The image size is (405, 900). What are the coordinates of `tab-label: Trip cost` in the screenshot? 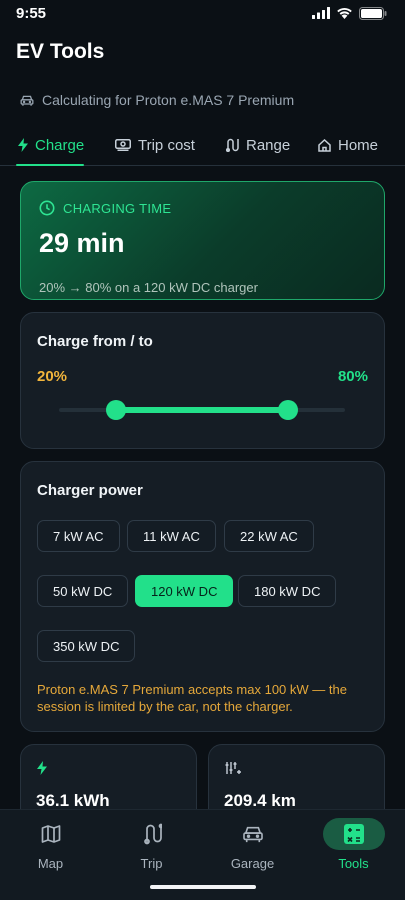 It's located at (166, 145).